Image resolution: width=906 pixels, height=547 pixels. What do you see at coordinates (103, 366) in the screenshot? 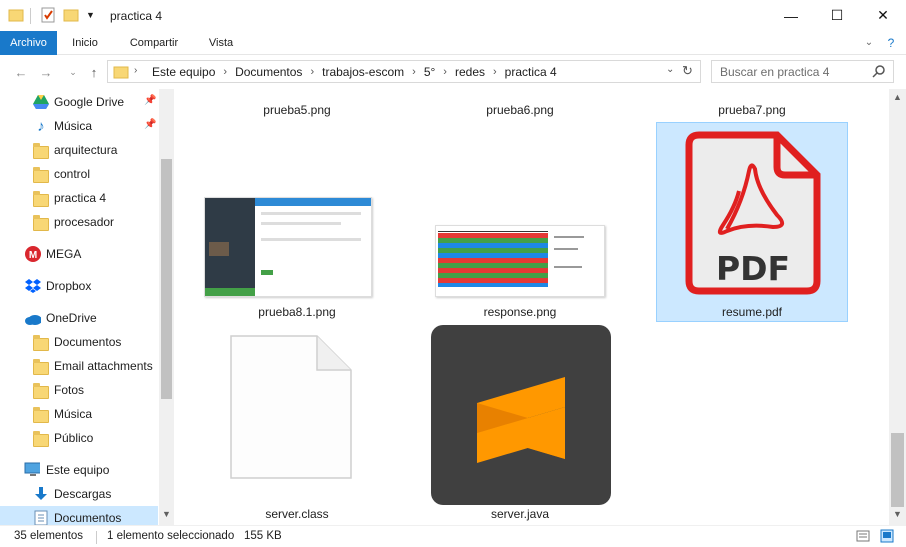
I see `sidebar-item-label: Email attachments` at bounding box center [103, 366].